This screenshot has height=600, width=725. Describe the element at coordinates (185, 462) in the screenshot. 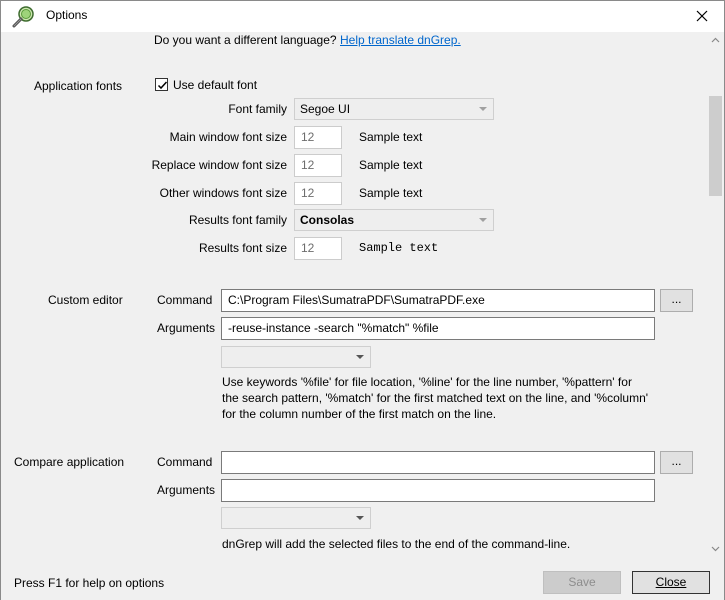

I see `compare-command-label: Command` at that location.